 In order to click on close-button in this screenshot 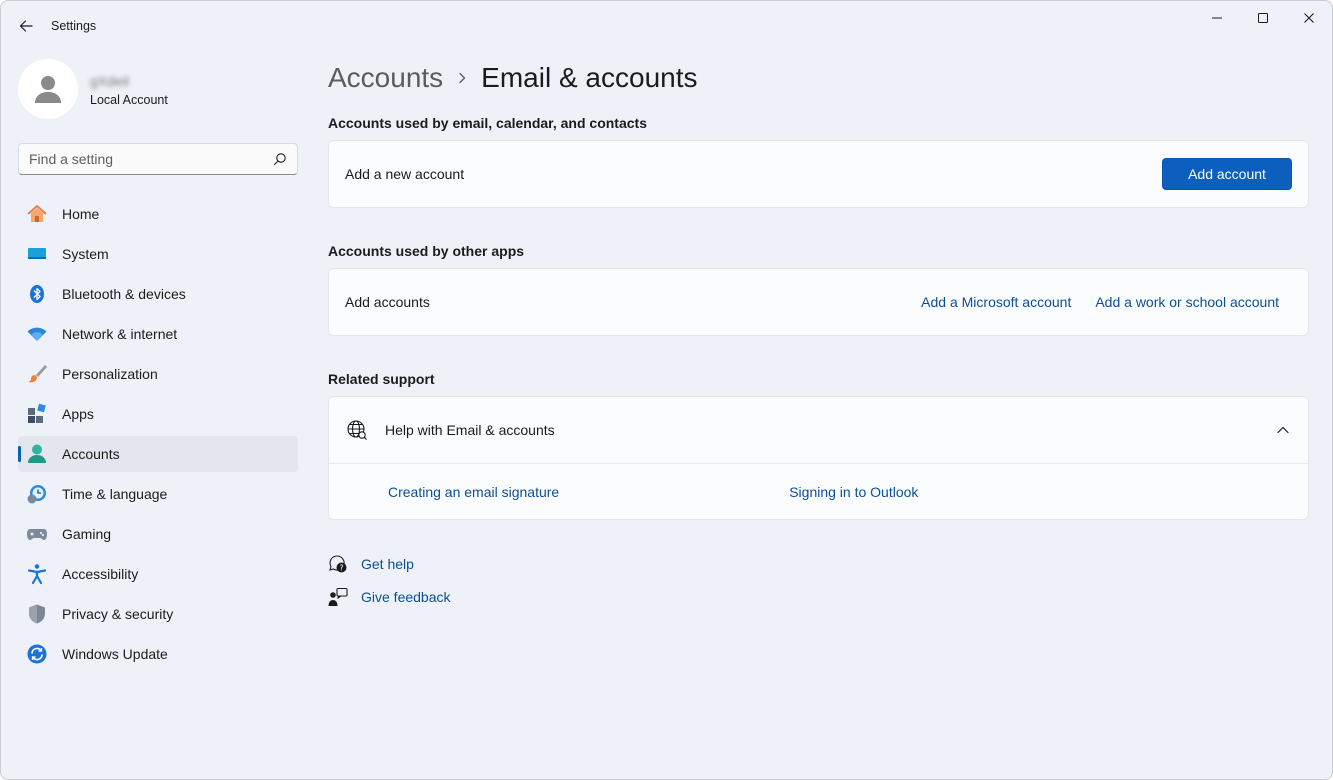, I will do `click(1309, 18)`.